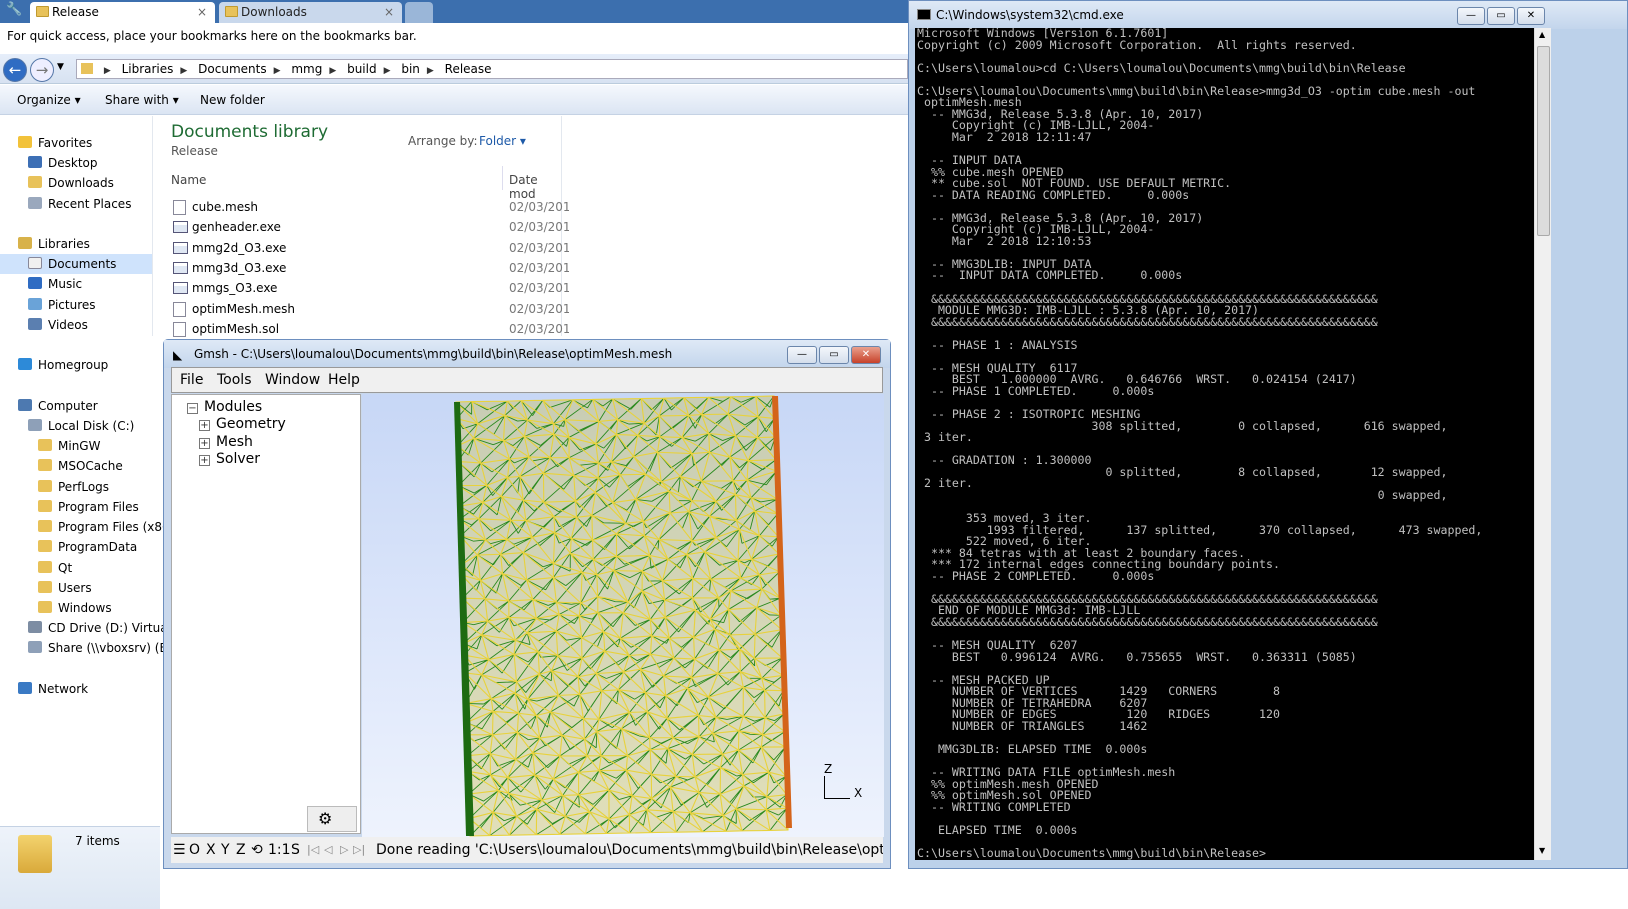 This screenshot has height=909, width=1628. Describe the element at coordinates (14, 9) in the screenshot. I see `wrench-icon: 🔧` at that location.